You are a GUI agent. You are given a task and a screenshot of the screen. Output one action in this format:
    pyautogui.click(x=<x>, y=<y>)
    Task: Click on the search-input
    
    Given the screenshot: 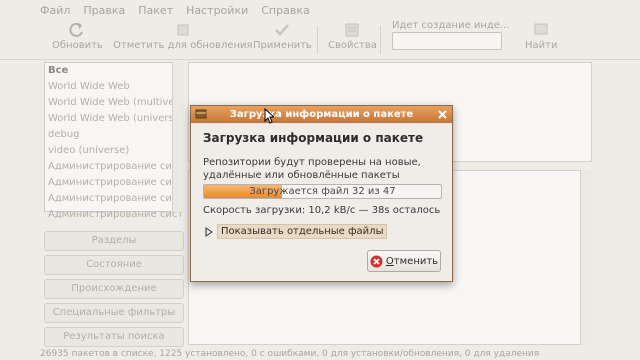 What is the action you would take?
    pyautogui.click(x=447, y=41)
    